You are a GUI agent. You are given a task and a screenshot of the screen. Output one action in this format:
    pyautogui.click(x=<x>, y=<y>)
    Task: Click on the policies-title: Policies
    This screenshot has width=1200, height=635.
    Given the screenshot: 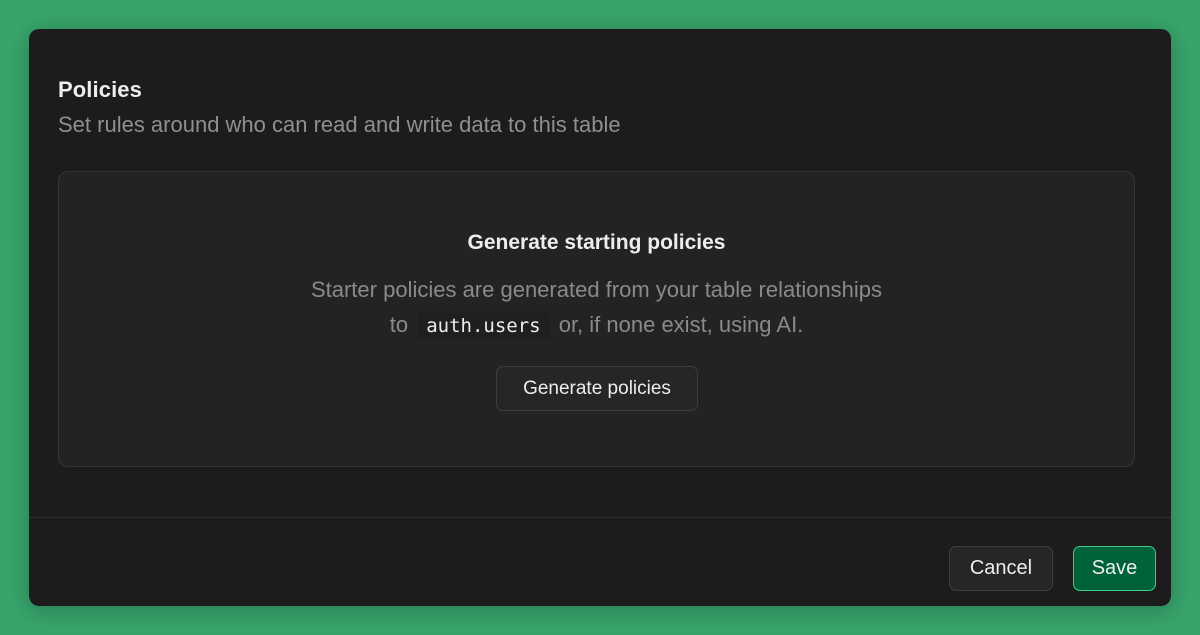 What is the action you would take?
    pyautogui.click(x=100, y=89)
    